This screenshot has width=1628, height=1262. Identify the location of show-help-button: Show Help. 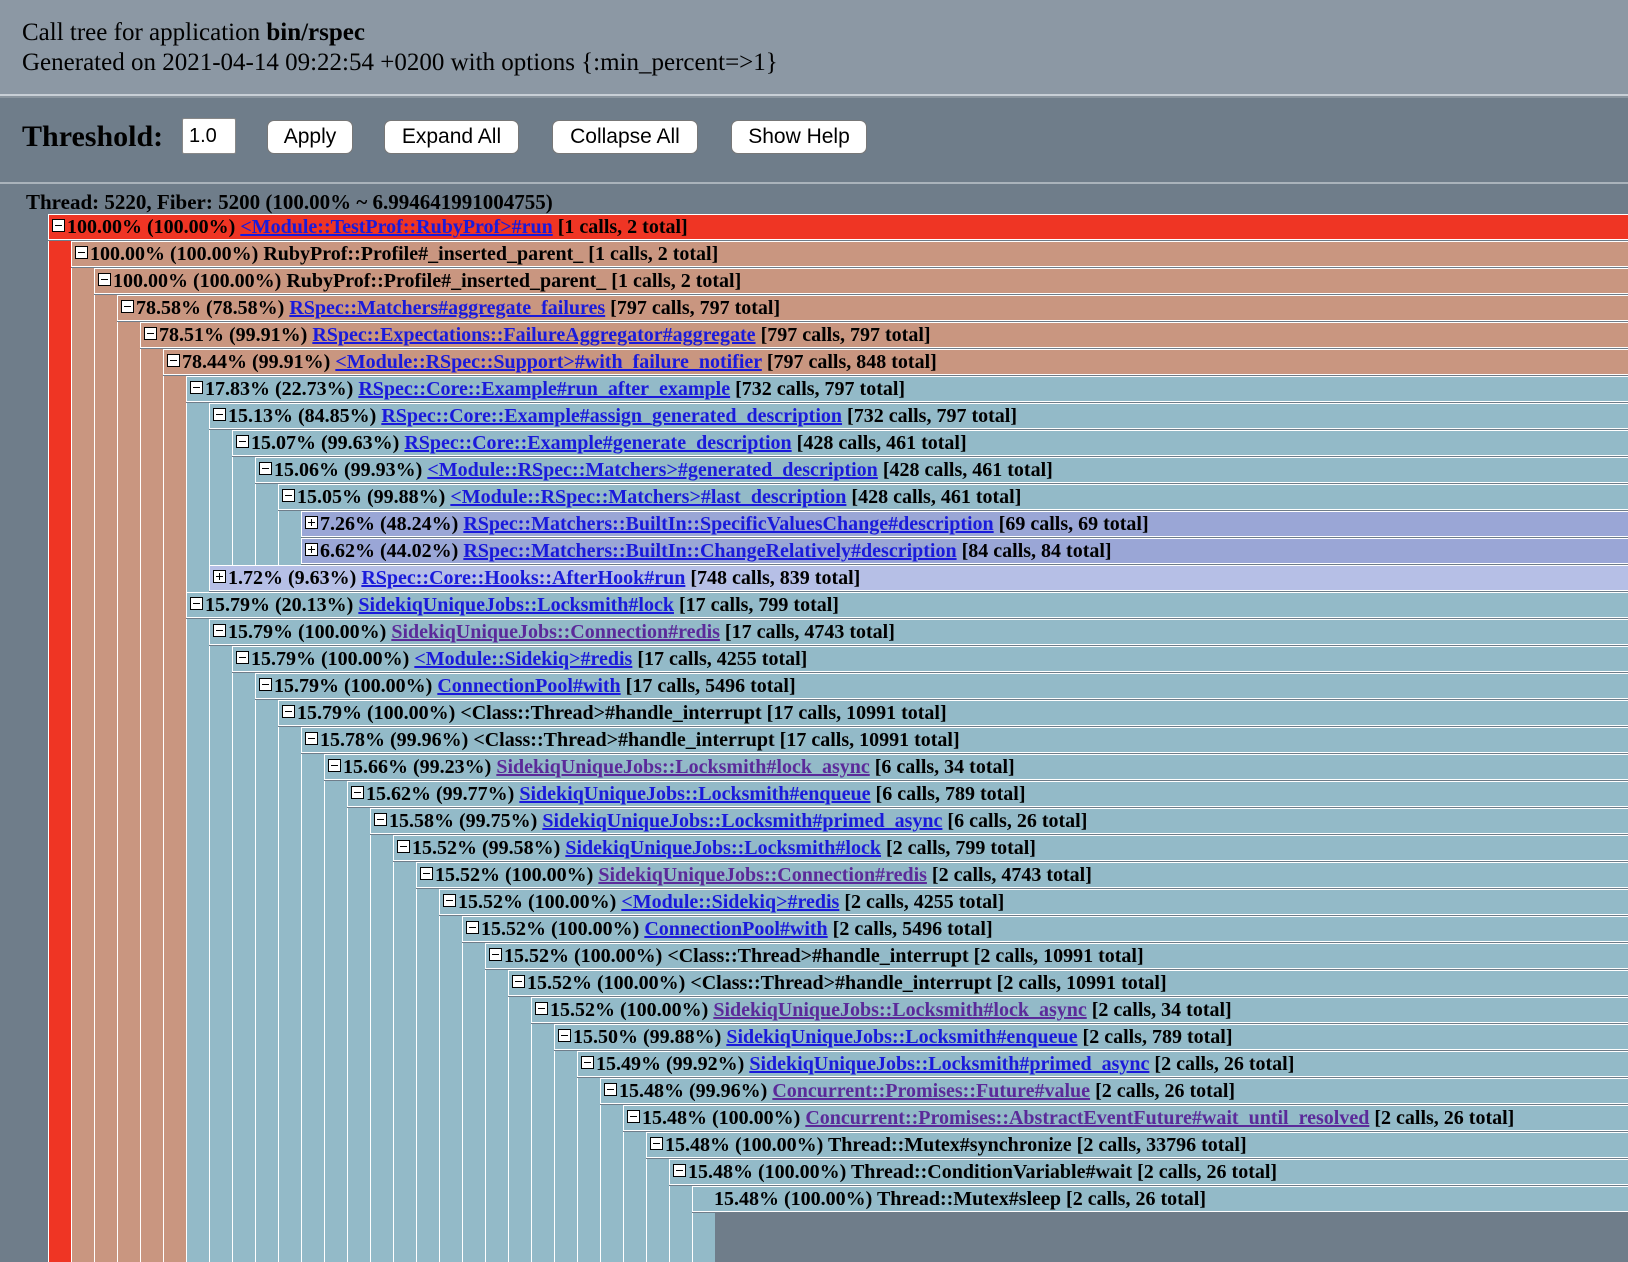
(799, 137).